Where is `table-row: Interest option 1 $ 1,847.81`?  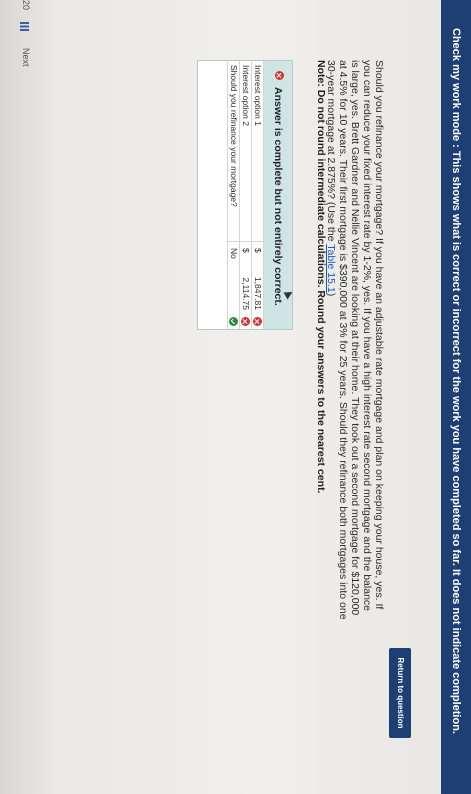 table-row: Interest option 1 $ 1,847.81 is located at coordinates (258, 195).